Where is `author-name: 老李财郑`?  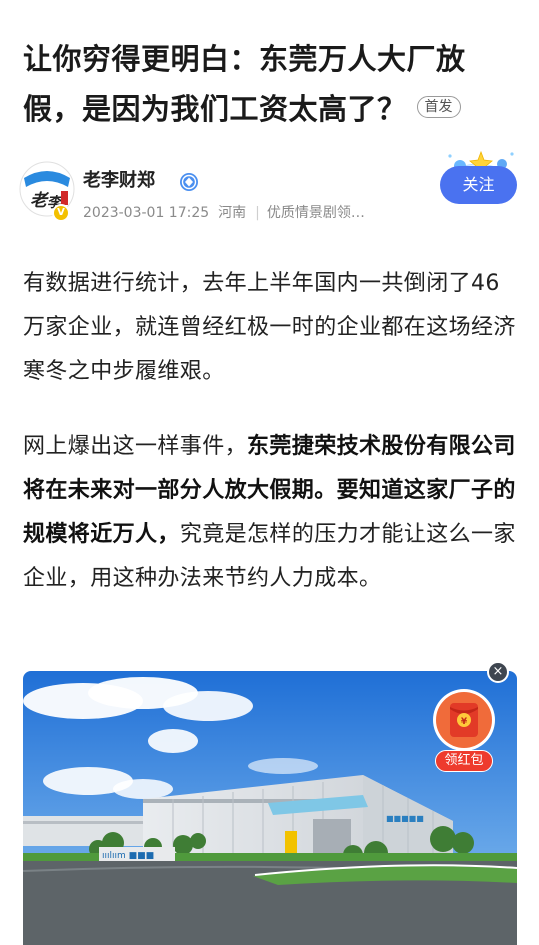 author-name: 老李财郑 is located at coordinates (119, 181).